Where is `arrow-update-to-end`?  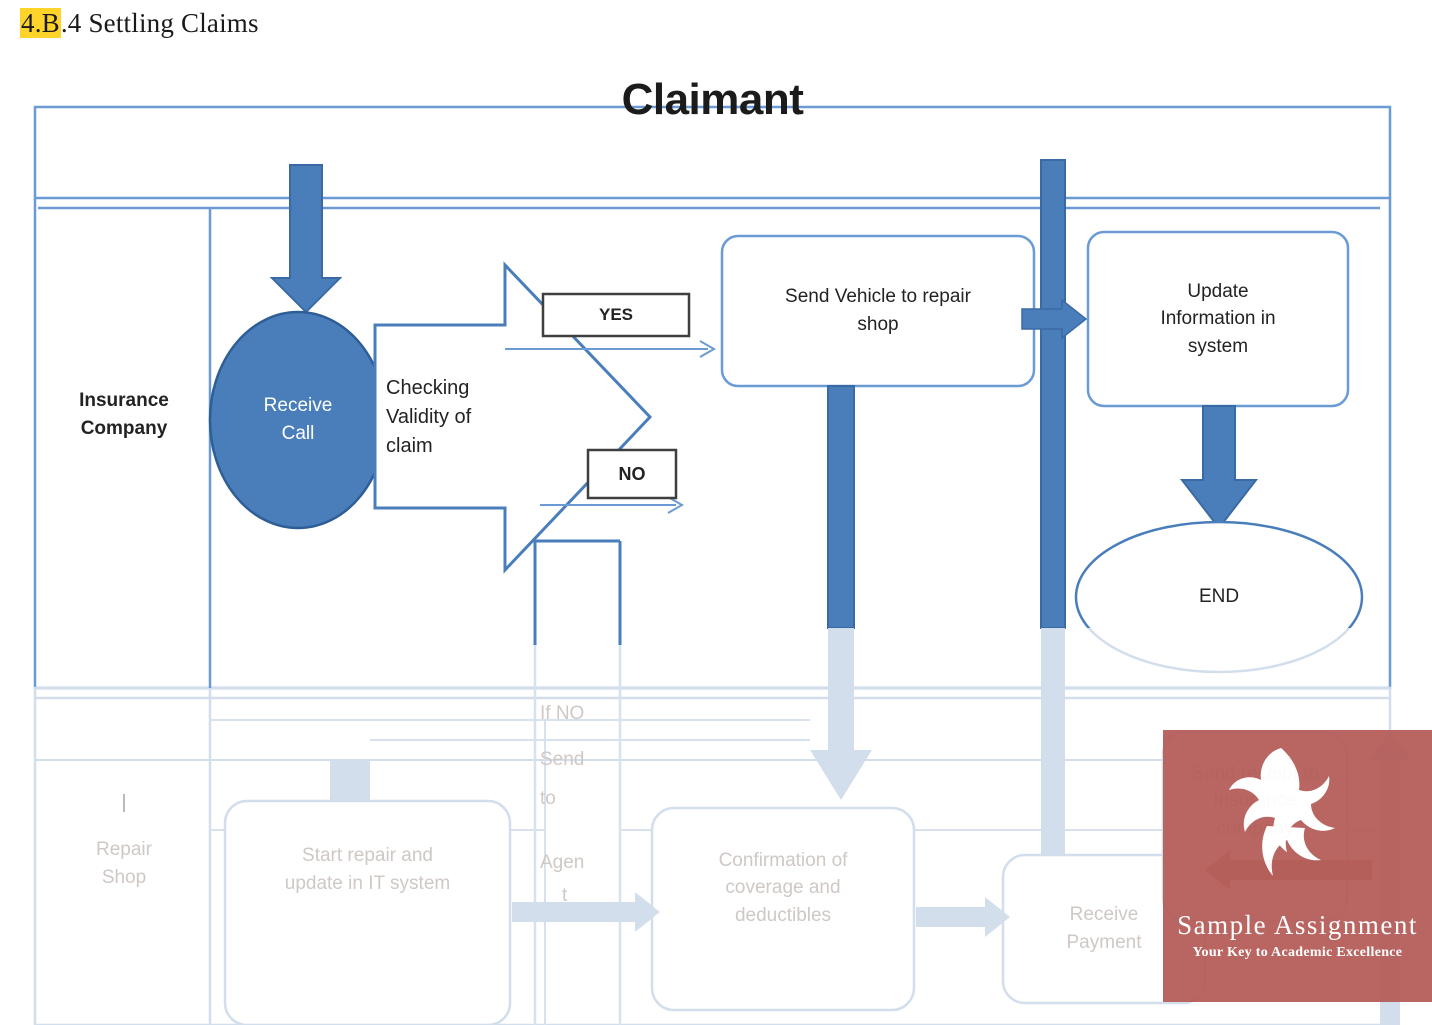 arrow-update-to-end is located at coordinates (1219, 467).